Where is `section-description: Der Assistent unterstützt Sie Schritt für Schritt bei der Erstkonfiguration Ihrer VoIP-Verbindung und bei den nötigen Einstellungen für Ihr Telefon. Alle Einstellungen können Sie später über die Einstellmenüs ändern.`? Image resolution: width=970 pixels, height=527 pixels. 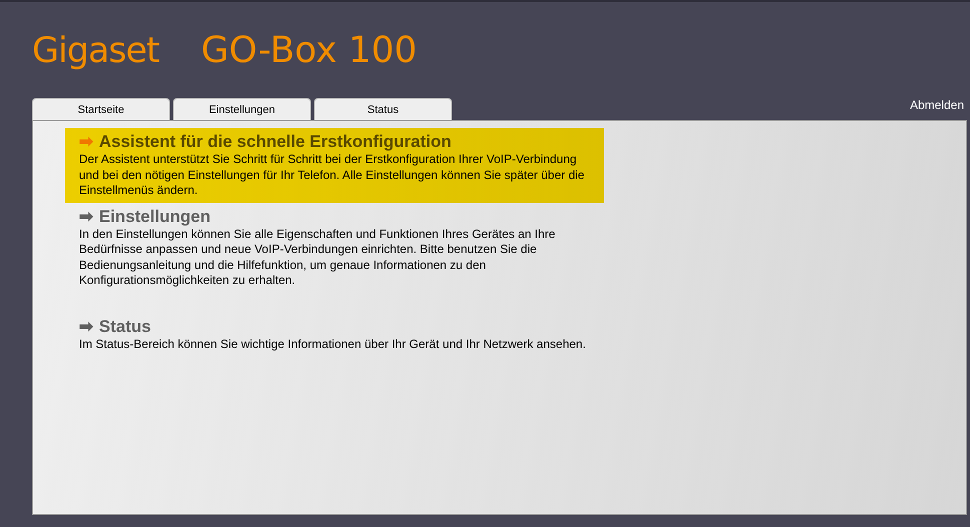
section-description: Der Assistent unterstützt Sie Schritt für Schritt bei der Erstkonfiguration Ihrer VoIP-Verbindung und bei den nötigen Einstellungen für Ihr Telefon. Alle Einstellungen können Sie später über die Einstellmenüs ändern. is located at coordinates (332, 175).